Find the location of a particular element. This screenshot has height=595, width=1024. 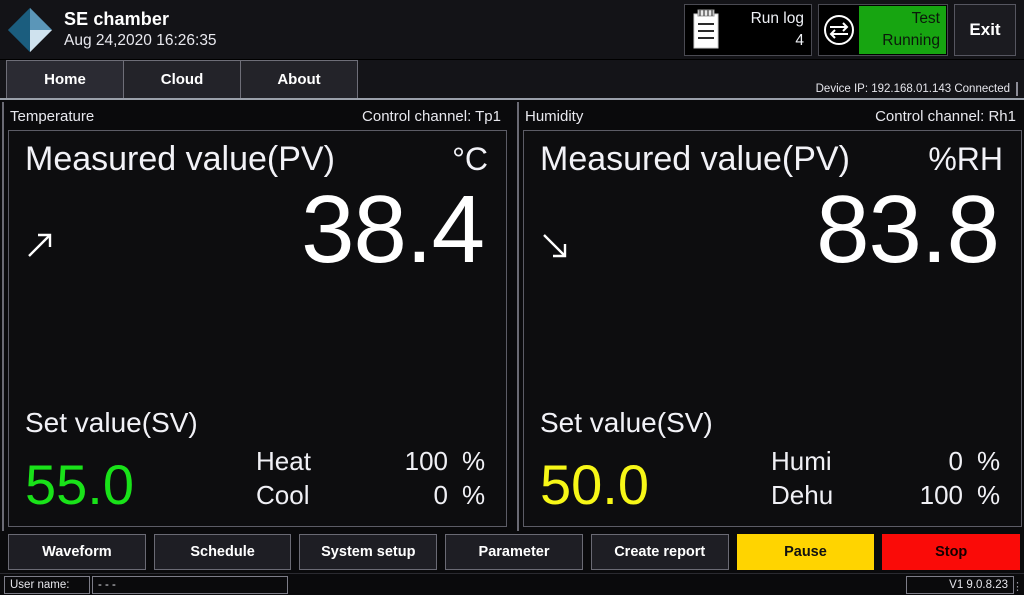

create-report-button: Create report is located at coordinates (659, 552).